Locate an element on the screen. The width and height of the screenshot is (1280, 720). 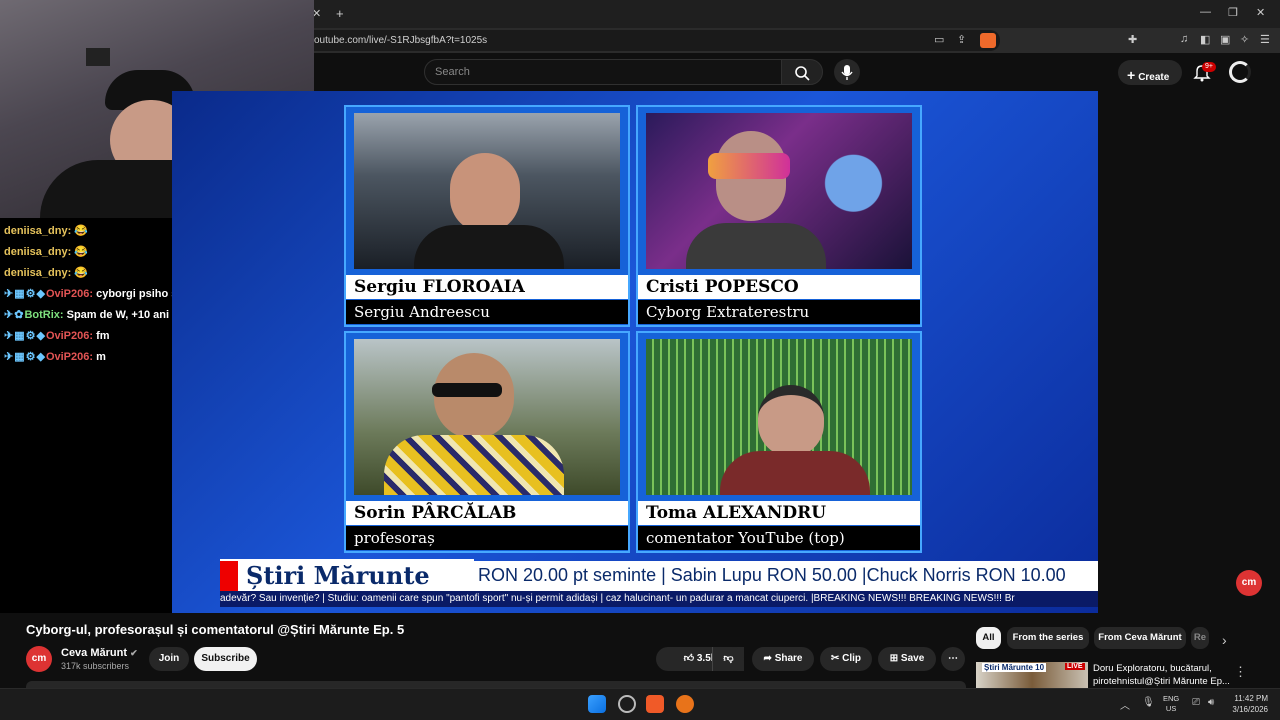
cast-icon: ▭ is located at coordinates (939, 39).